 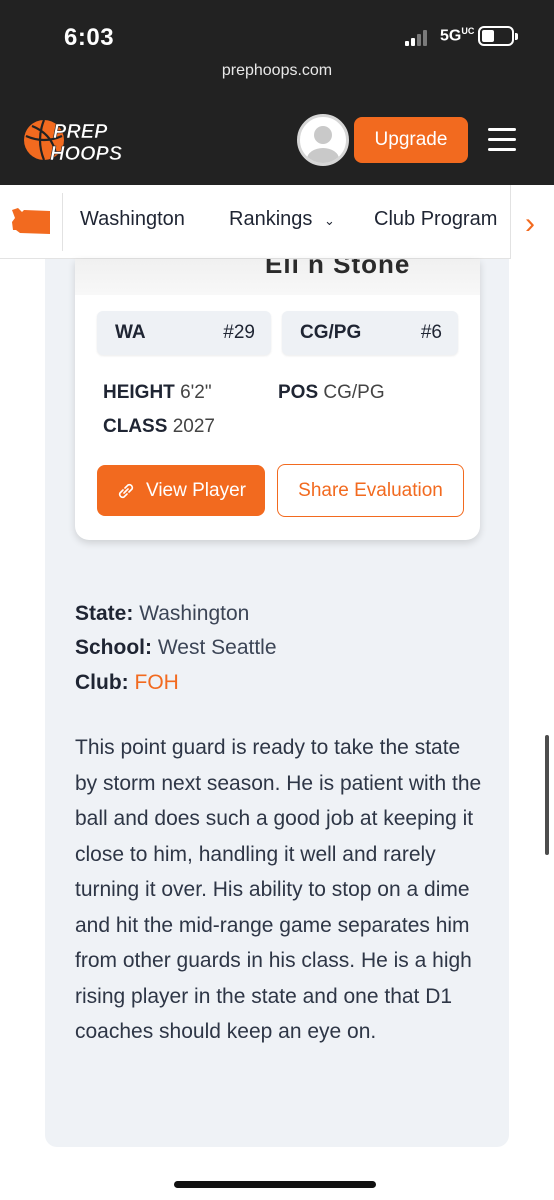 I want to click on url-bar: prephoops.com, so click(x=277, y=71).